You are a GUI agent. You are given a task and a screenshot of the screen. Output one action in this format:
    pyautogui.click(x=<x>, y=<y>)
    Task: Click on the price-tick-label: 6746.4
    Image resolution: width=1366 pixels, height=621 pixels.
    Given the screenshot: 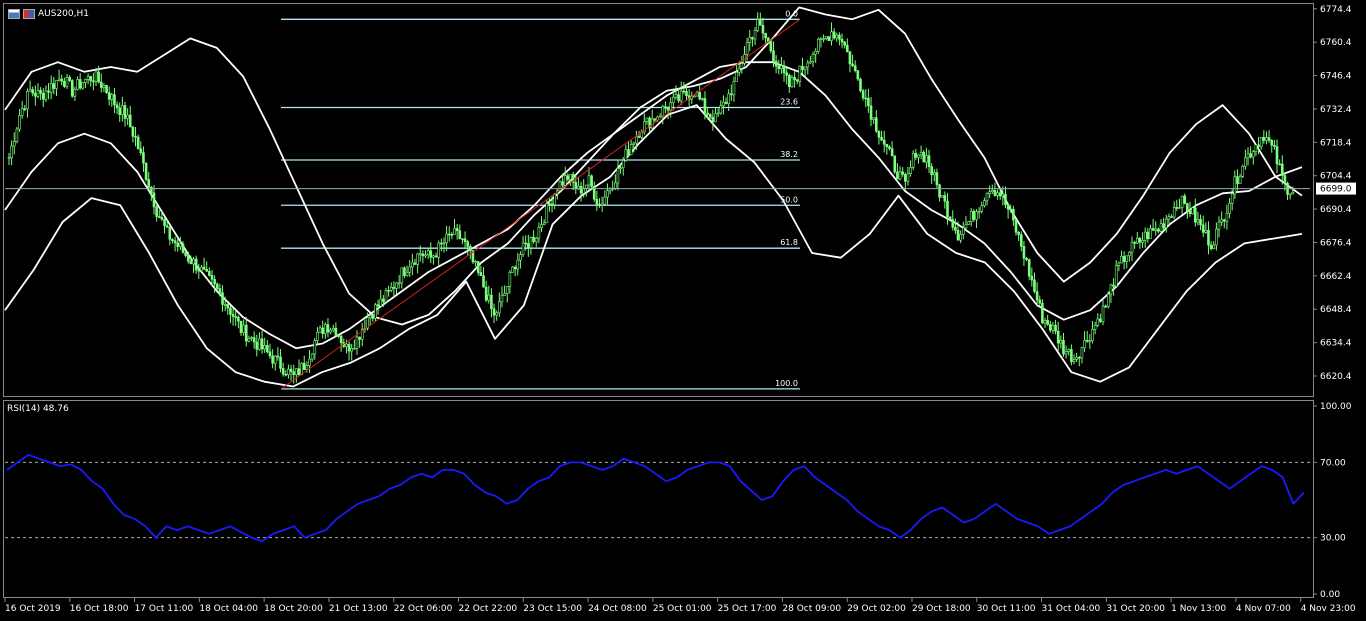 What is the action you would take?
    pyautogui.click(x=1336, y=77)
    